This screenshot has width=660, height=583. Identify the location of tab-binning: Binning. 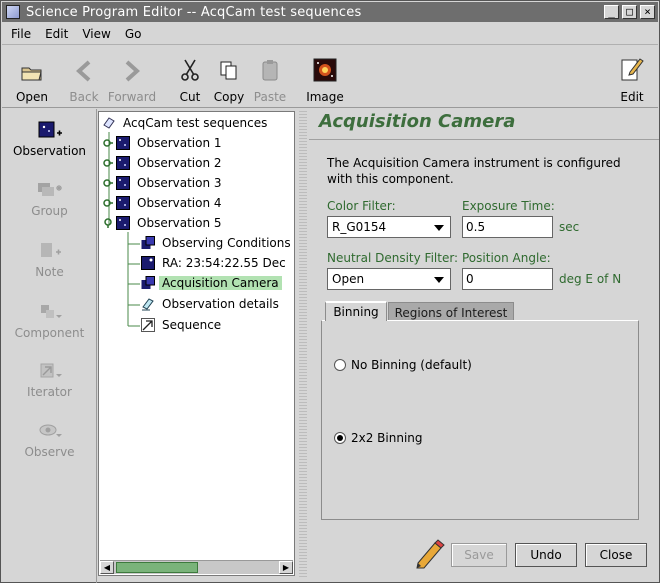
(356, 311).